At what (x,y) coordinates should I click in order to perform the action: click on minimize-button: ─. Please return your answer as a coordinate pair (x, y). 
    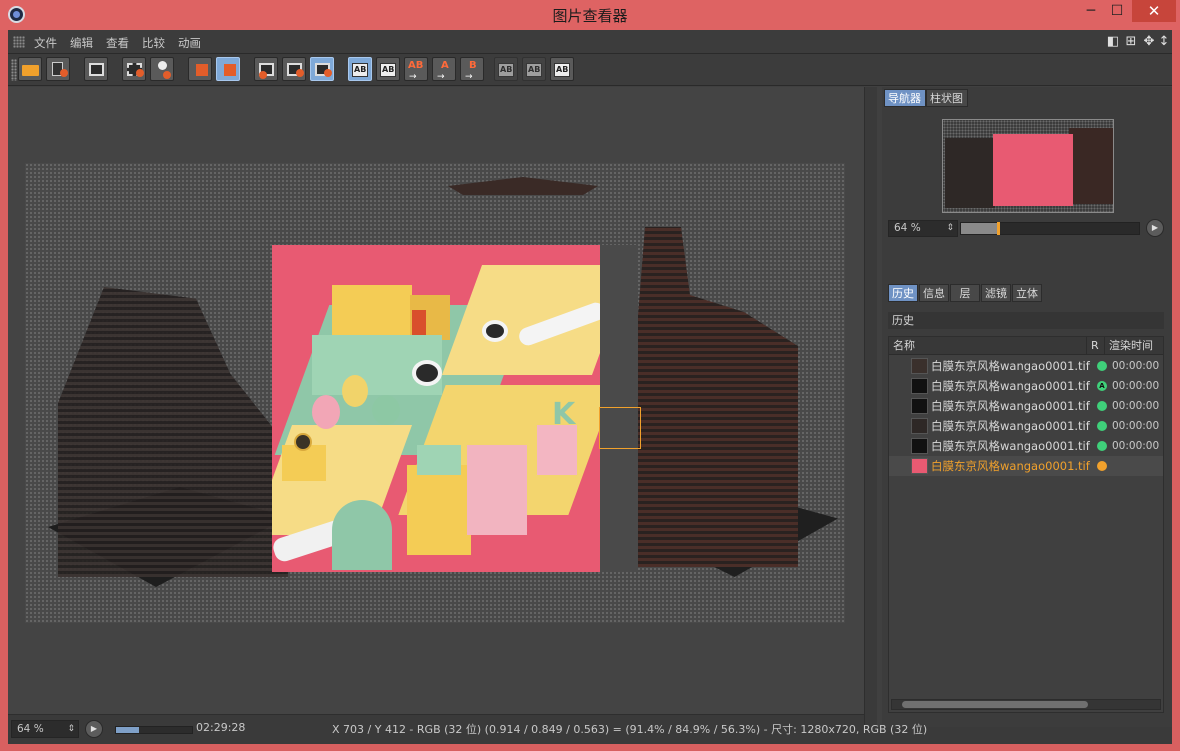
    Looking at the image, I should click on (1091, 11).